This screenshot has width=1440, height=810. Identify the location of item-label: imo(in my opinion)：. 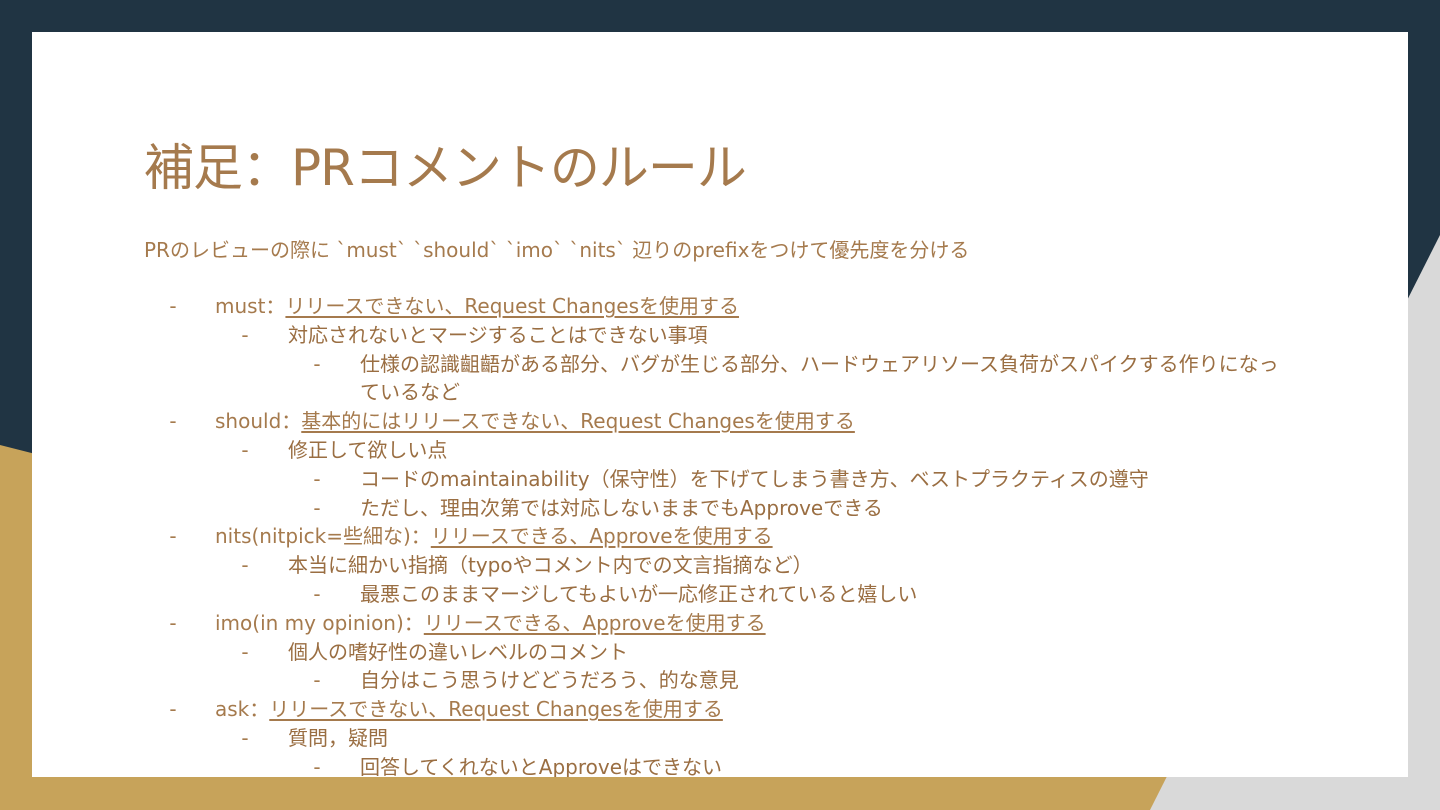
(319, 622).